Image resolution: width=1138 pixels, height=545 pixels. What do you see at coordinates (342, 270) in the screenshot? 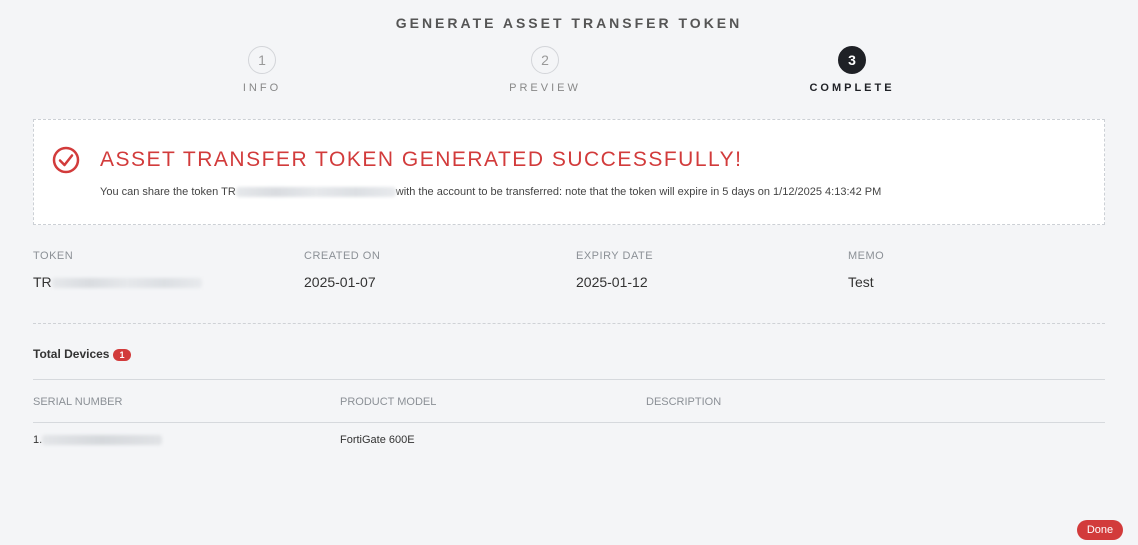
I see `created-on-field: CREATED ON 2025-01-07` at bounding box center [342, 270].